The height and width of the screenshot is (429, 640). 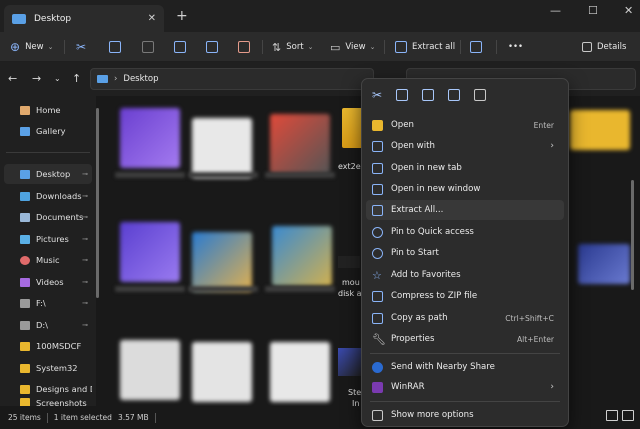 I want to click on sidebar-item-documents: Documents ⊸, so click(x=48, y=217).